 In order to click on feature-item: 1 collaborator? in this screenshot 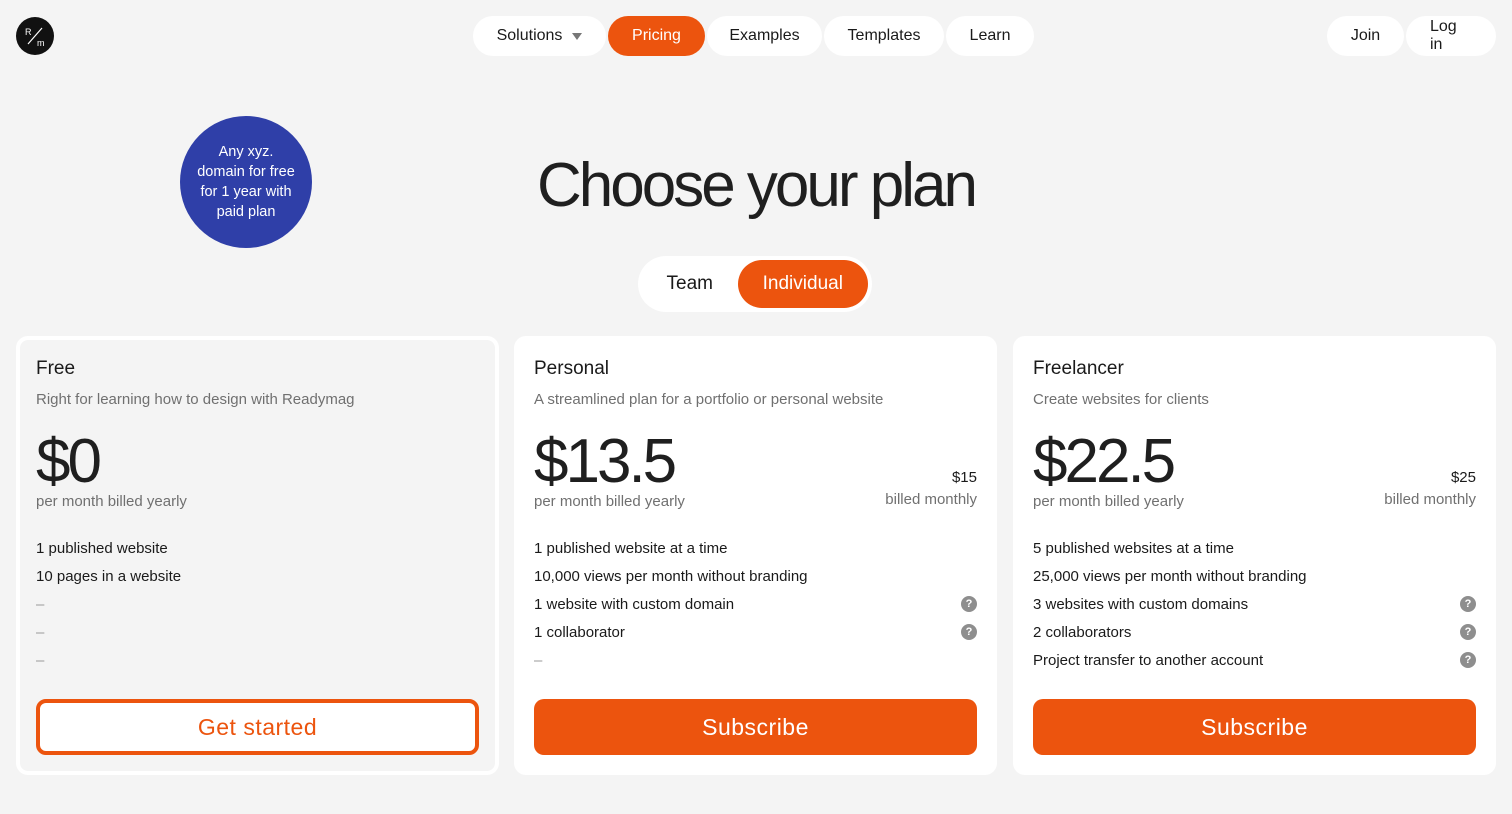, I will do `click(755, 632)`.